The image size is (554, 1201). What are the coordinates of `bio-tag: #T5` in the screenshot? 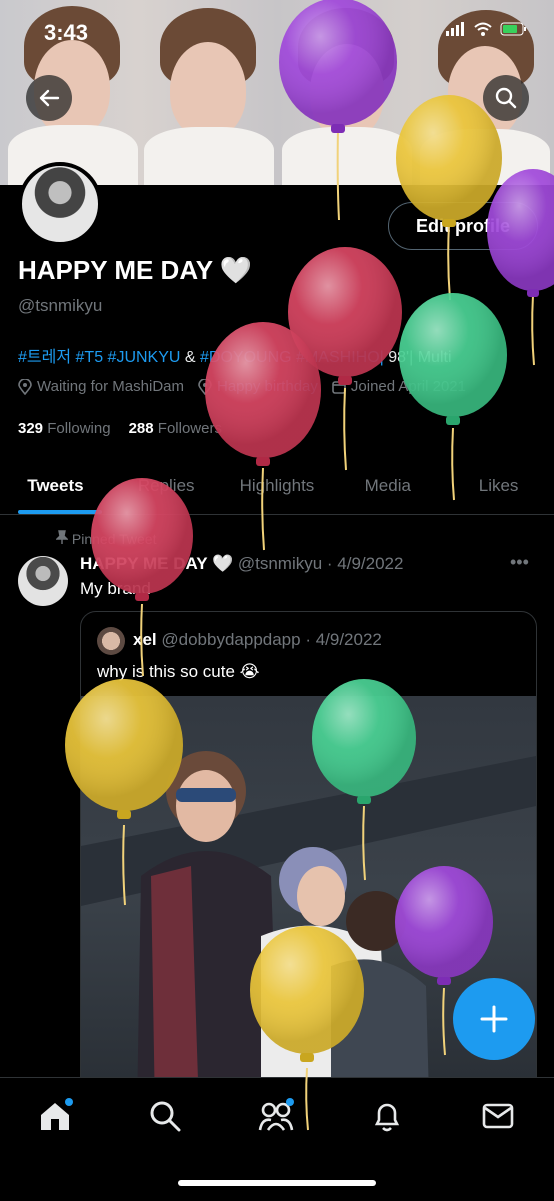 It's located at (90, 357).